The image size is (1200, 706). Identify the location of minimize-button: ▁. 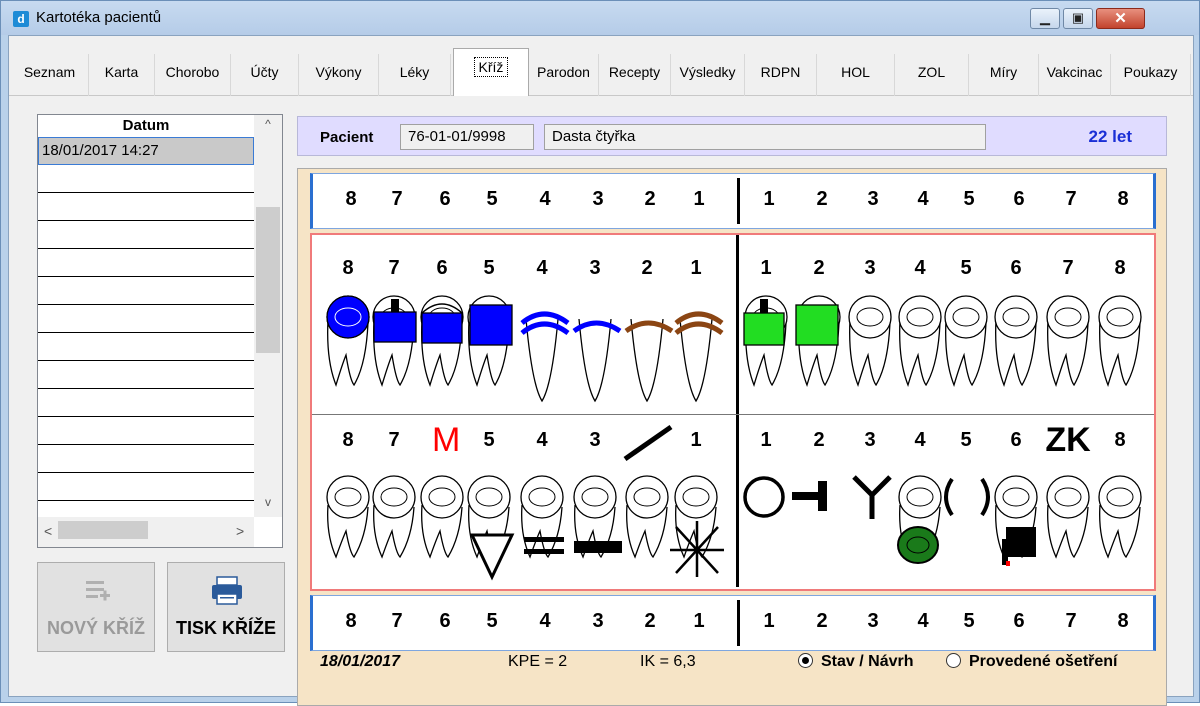
(1045, 18).